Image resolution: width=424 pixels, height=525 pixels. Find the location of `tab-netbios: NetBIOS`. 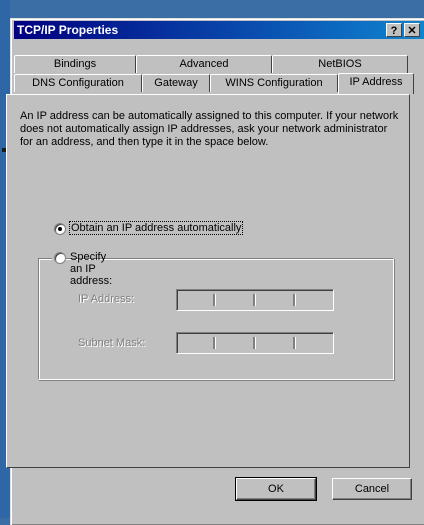

tab-netbios: NetBIOS is located at coordinates (340, 64).